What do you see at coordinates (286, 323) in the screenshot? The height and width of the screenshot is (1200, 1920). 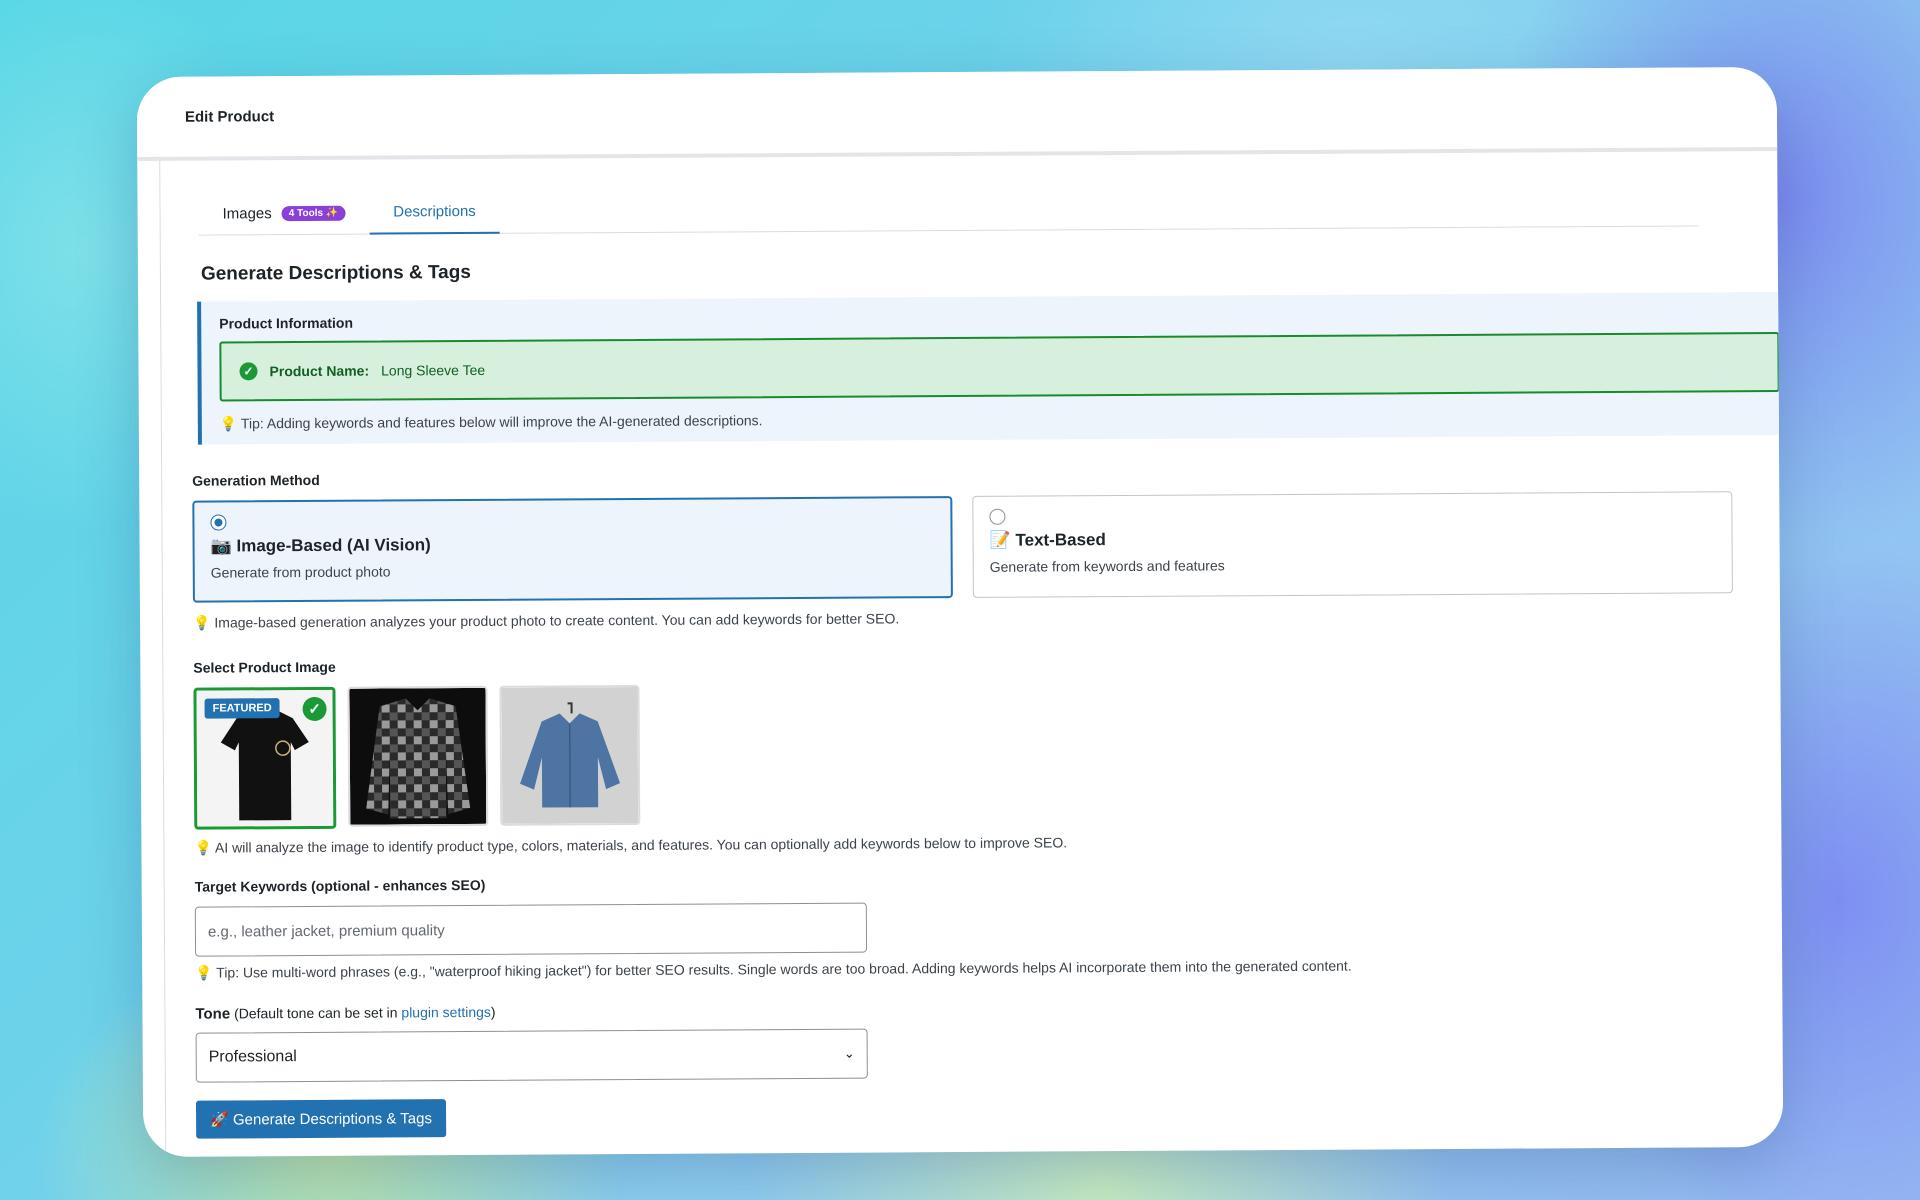 I see `product-info-title: Product Information` at bounding box center [286, 323].